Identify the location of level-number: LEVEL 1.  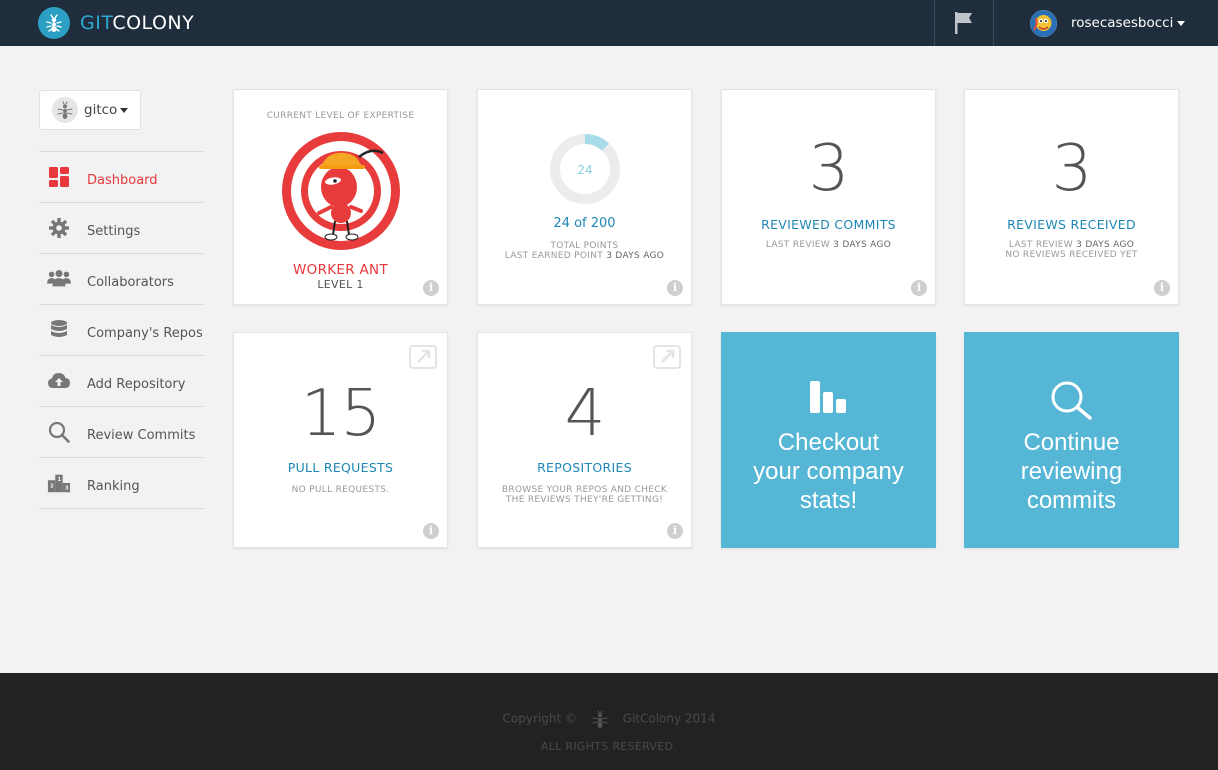
(340, 284).